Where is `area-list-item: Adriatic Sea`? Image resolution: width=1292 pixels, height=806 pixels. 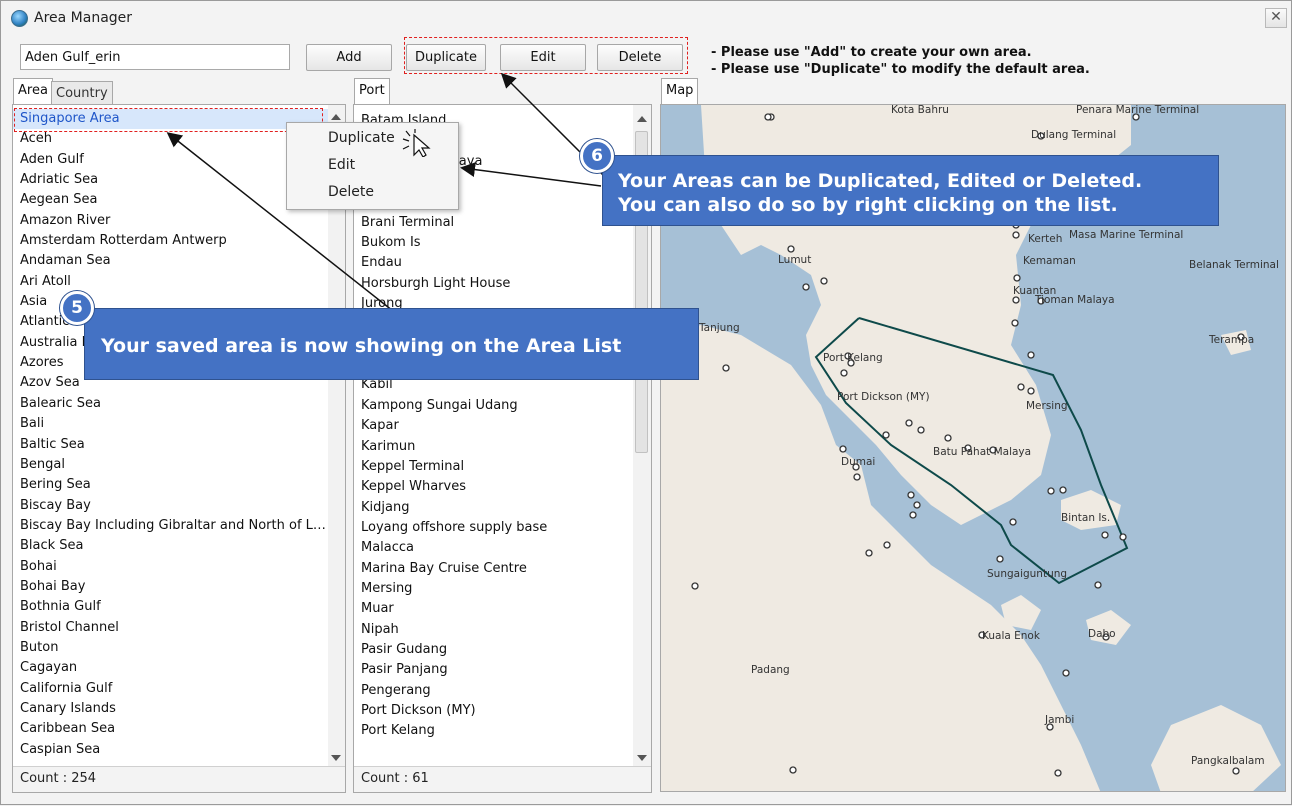
area-list-item: Adriatic Sea is located at coordinates (170, 180).